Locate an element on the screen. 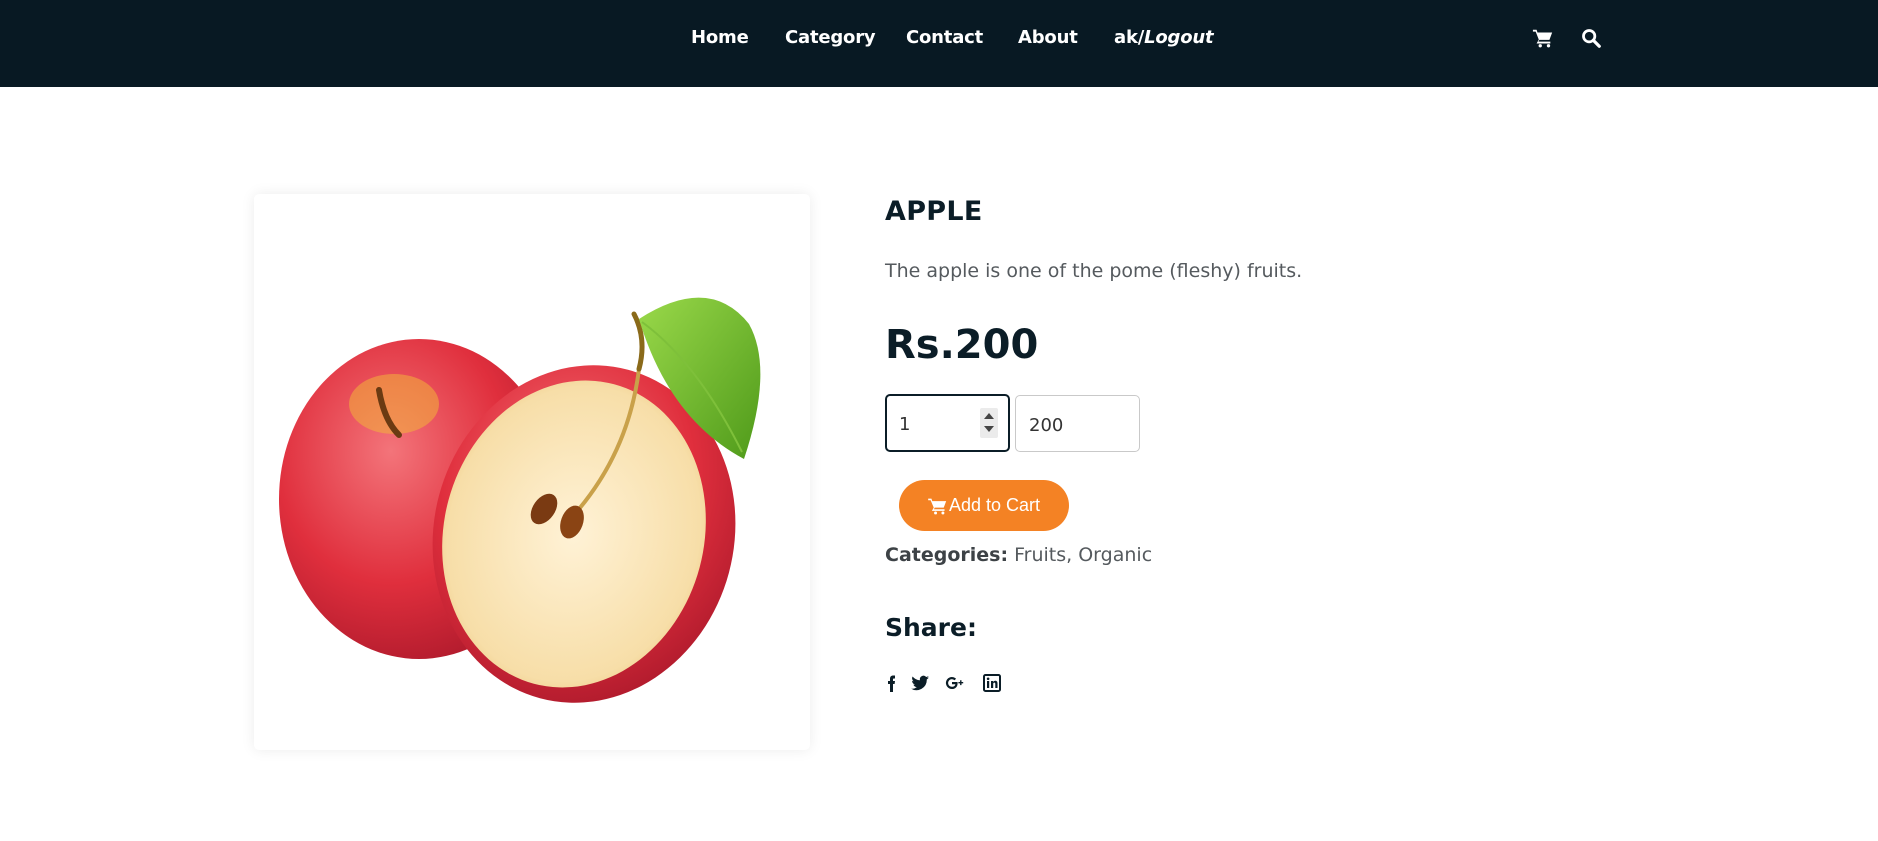 The width and height of the screenshot is (1878, 841). product-categories: Categories: Fruits, Organic is located at coordinates (1018, 555).